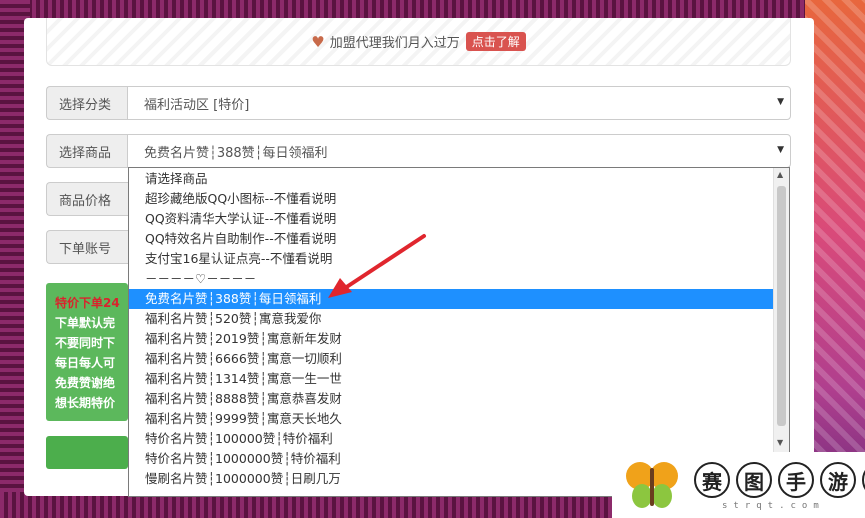 Image resolution: width=865 pixels, height=518 pixels. I want to click on dropdown-option: 福利名片赞┆6666赞┆寓意一切顺利, so click(451, 359).